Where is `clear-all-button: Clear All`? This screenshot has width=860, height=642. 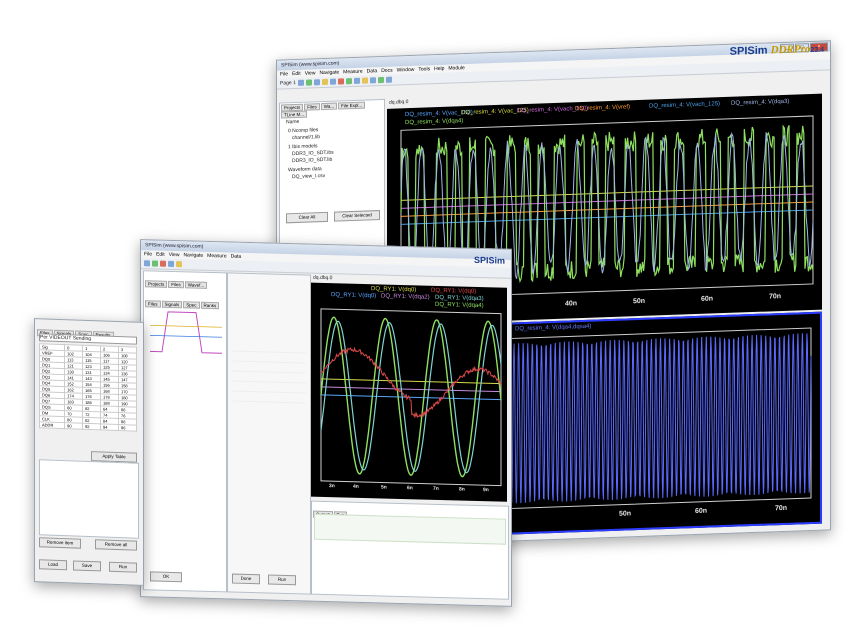 clear-all-button: Clear All is located at coordinates (307, 217).